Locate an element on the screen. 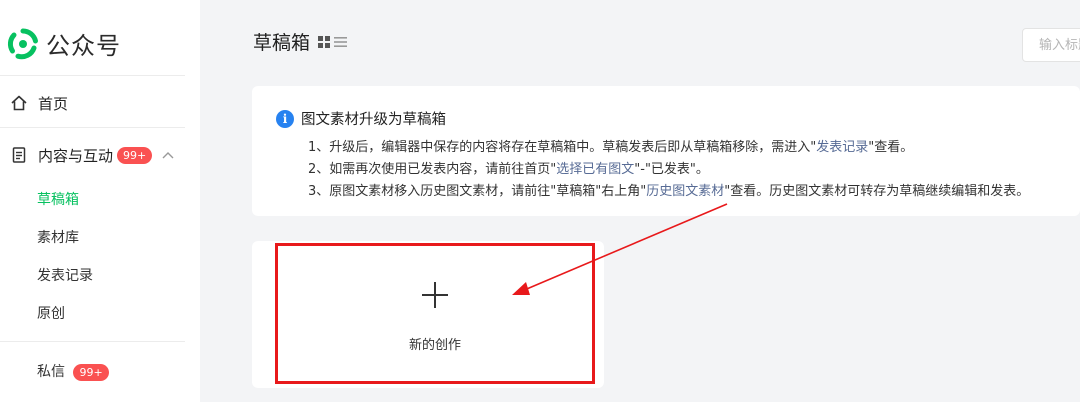 This screenshot has height=402, width=1080. notice-text: 3、原图文素材移入历史图文素材，请前往"草稿箱"右上角" is located at coordinates (477, 191).